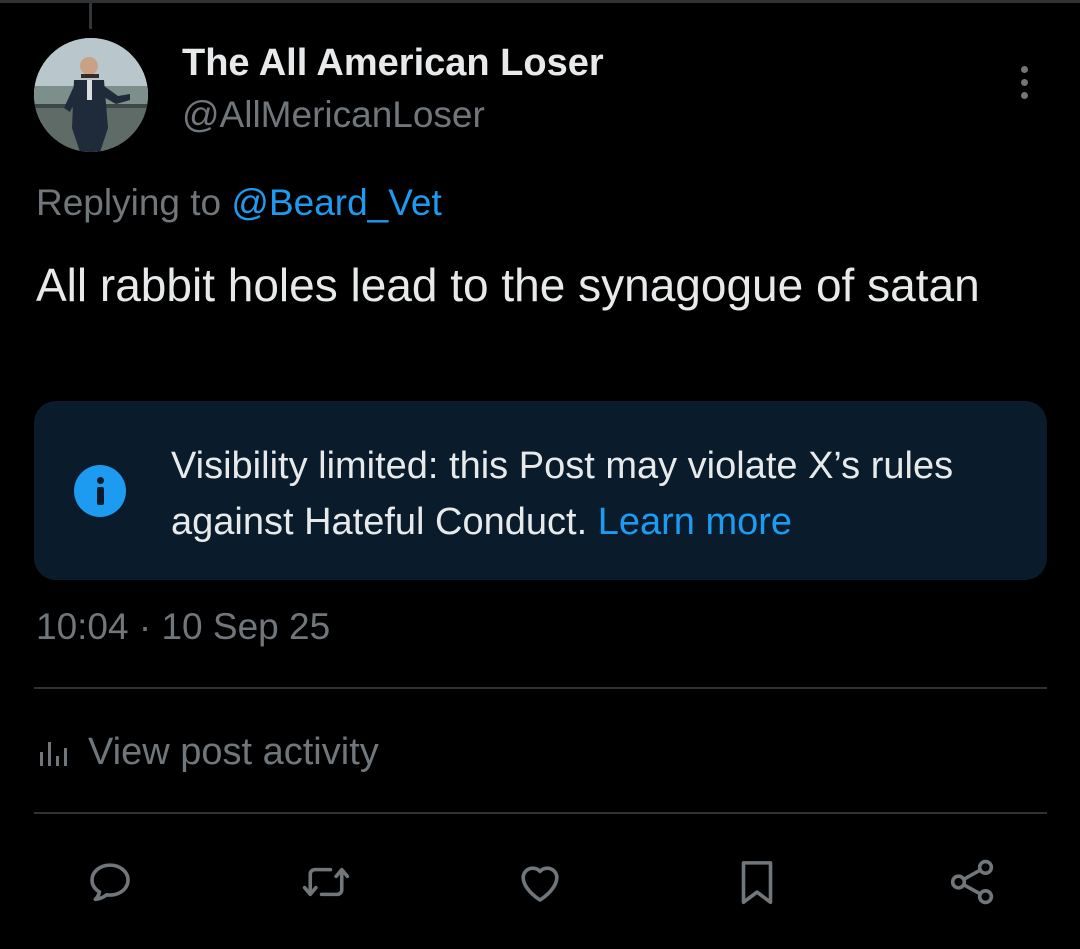 Image resolution: width=1080 pixels, height=949 pixels. I want to click on share-icon, so click(972, 882).